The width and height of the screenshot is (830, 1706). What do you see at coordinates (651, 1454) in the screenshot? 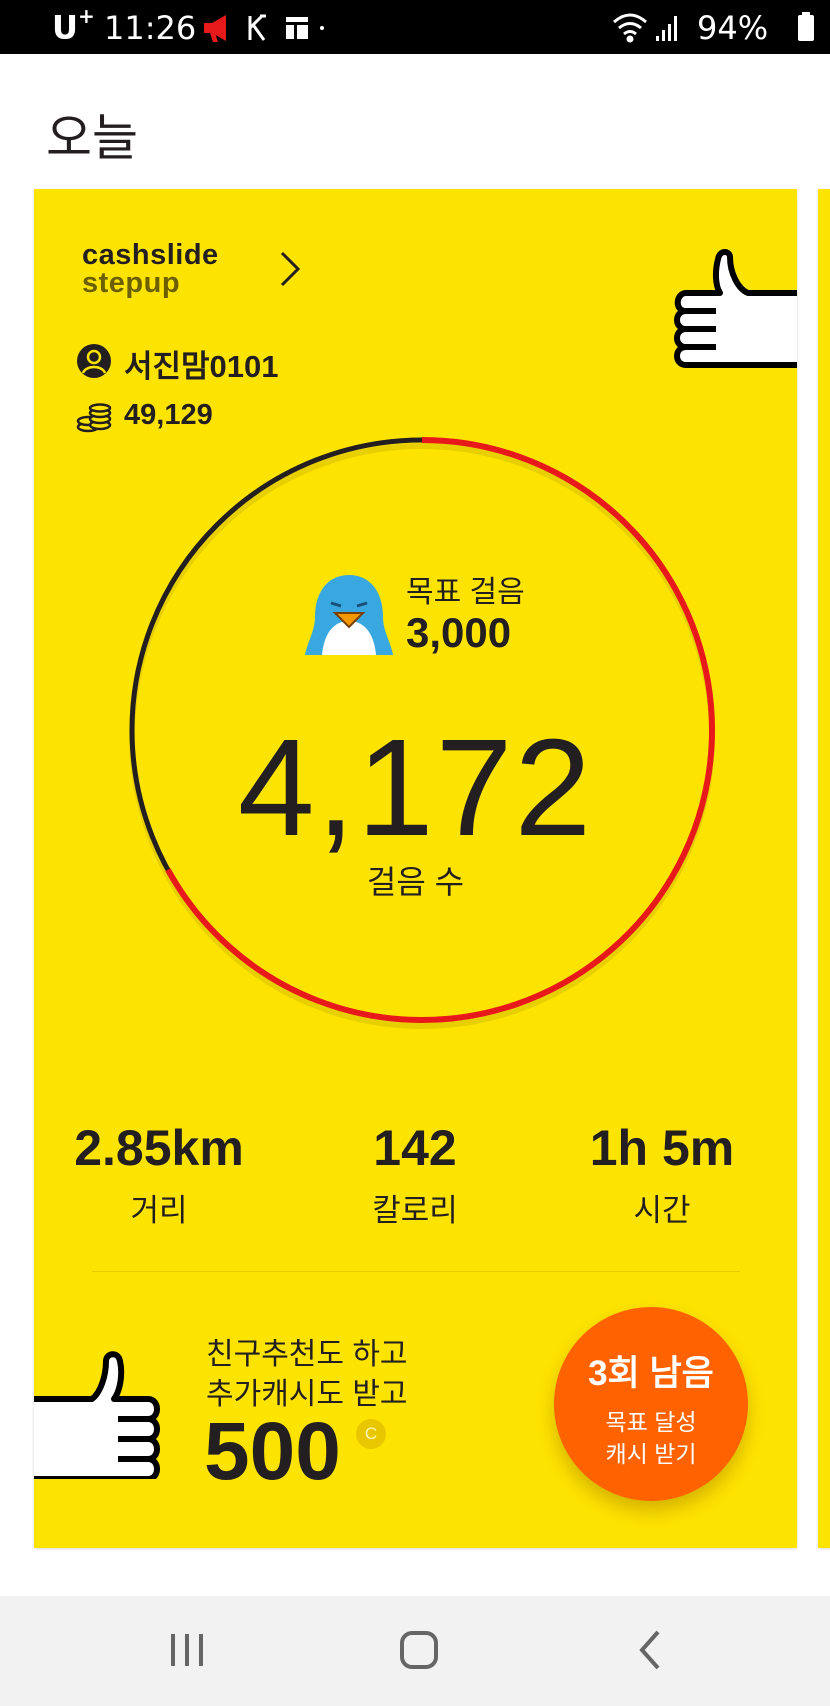
I see `cta-subtitle-2: 캐시 받기` at bounding box center [651, 1454].